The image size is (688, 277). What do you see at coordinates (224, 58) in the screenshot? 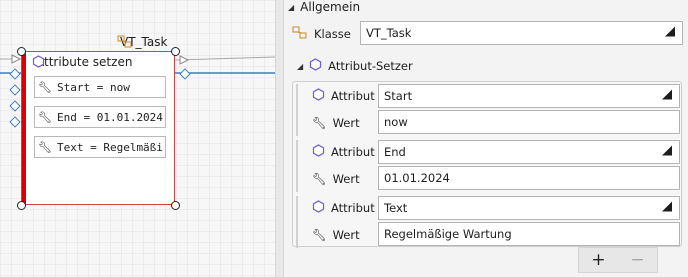
I see `outgoing-connector-line` at bounding box center [224, 58].